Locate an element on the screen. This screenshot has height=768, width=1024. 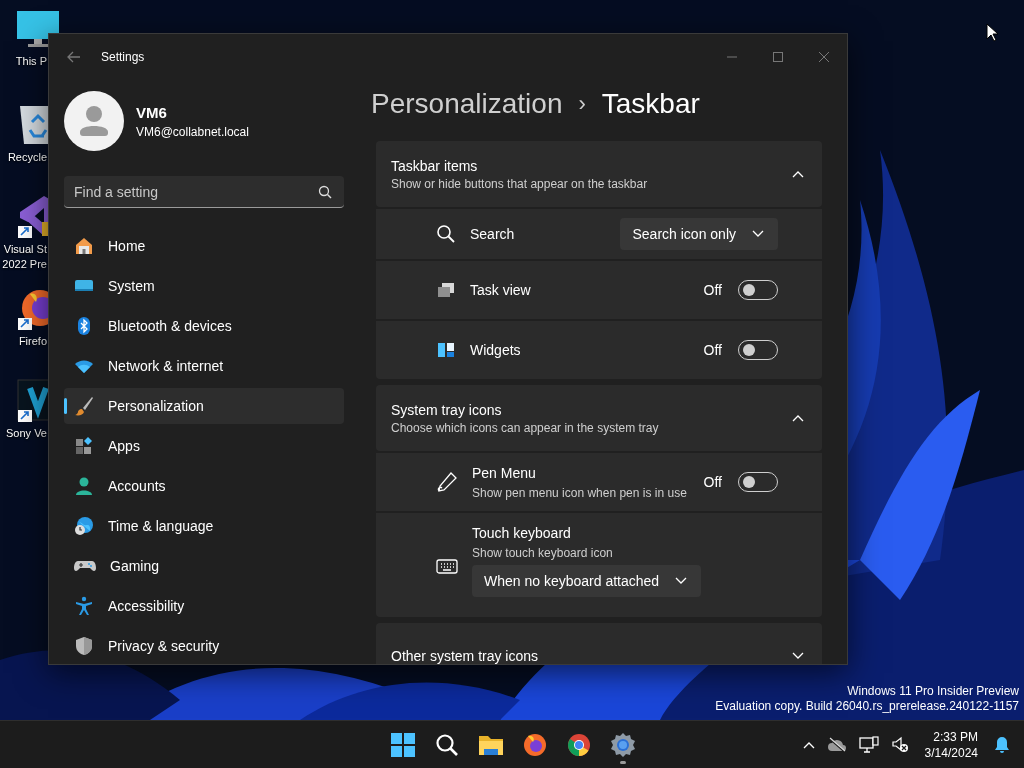
desktop-icon-label: Recycle is located at coordinates (27, 157).